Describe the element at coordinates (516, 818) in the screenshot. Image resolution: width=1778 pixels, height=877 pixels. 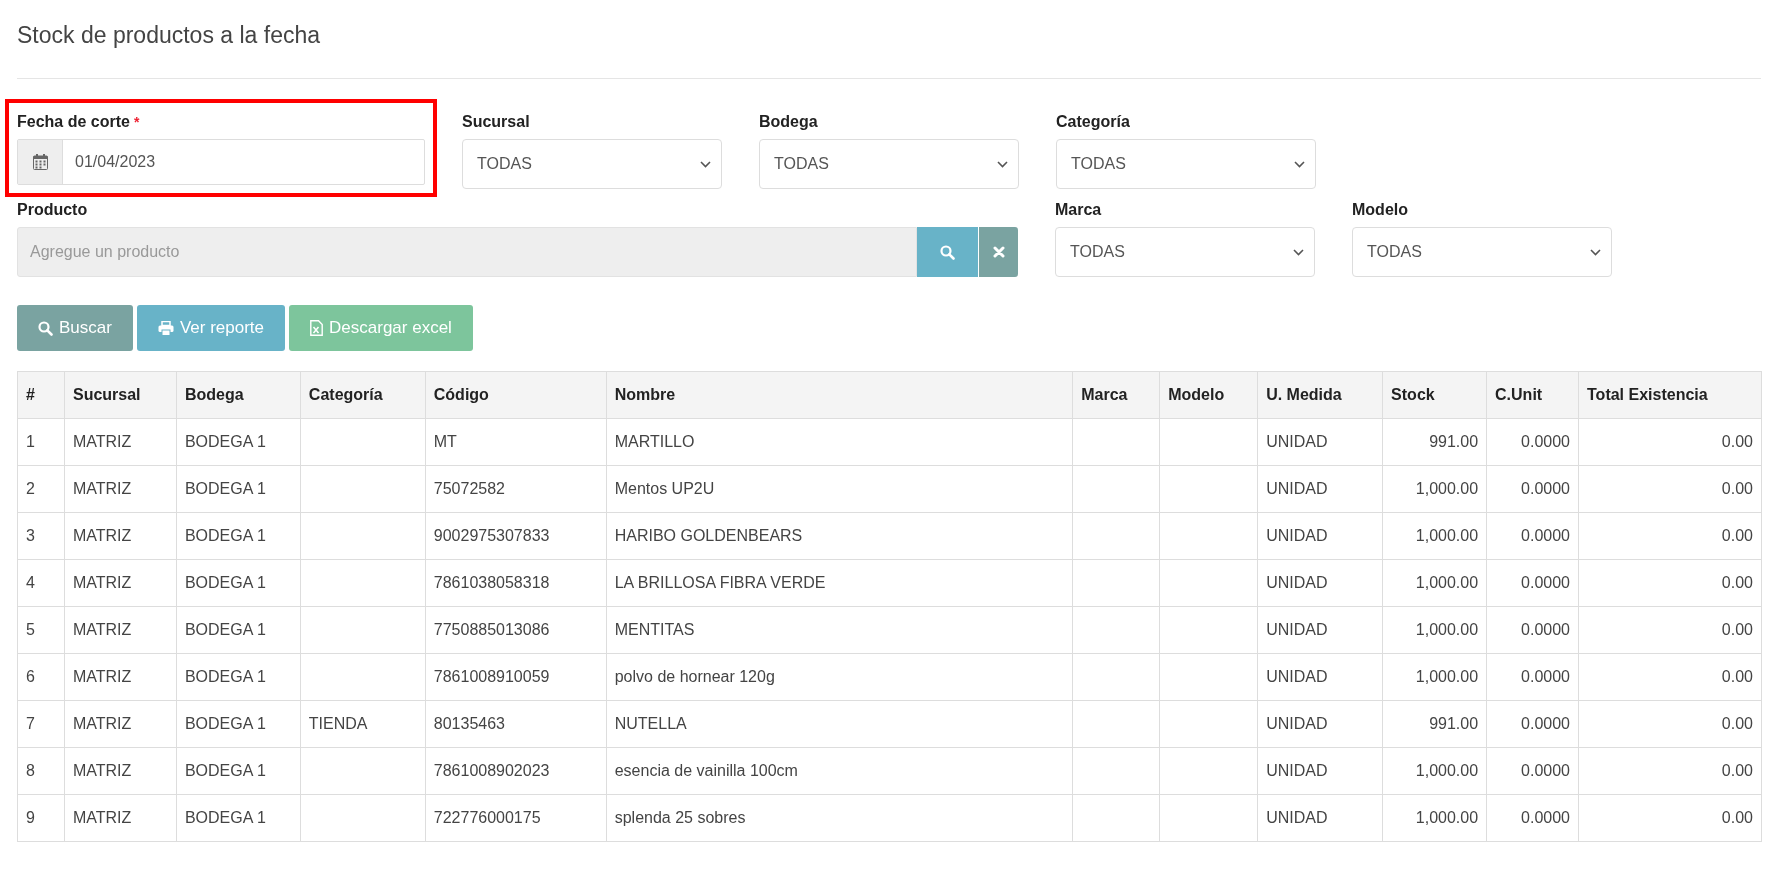
I see `table-cell: 722776000175` at that location.